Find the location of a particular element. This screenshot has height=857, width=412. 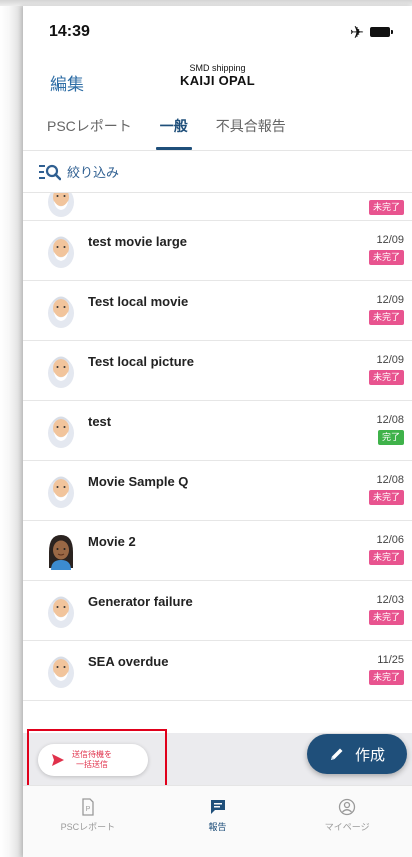

airplane-icon: ✈ is located at coordinates (356, 32).